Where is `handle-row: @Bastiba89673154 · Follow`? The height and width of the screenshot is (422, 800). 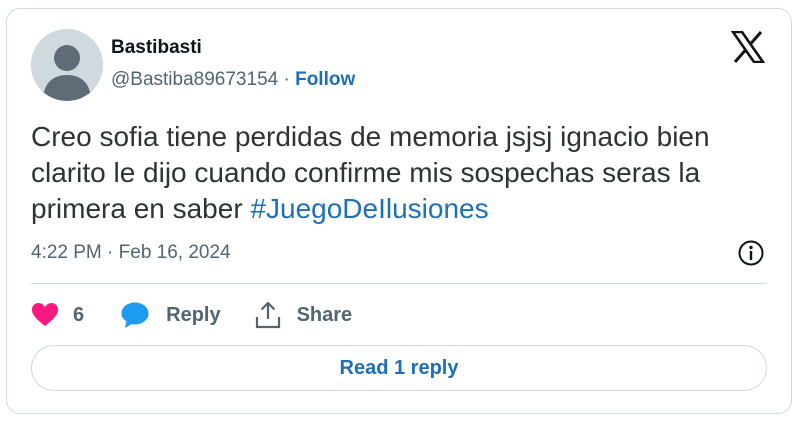
handle-row: @Bastiba89673154 · Follow is located at coordinates (233, 80).